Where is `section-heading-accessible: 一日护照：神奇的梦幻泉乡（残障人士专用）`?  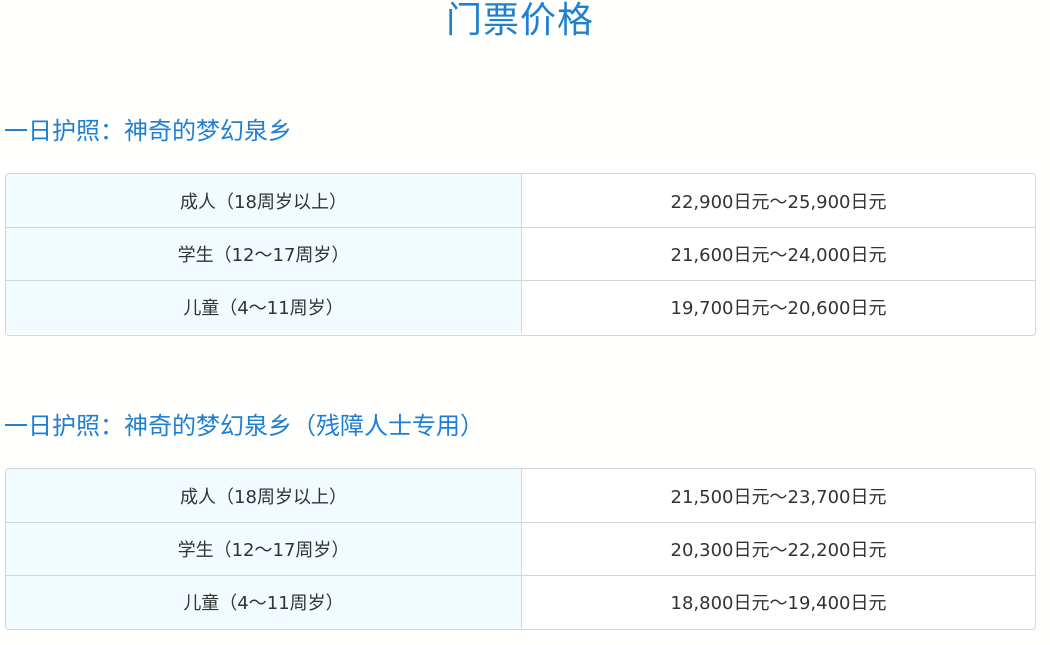
section-heading-accessible: 一日护照：神奇的梦幻泉乡（残障人士专用） is located at coordinates (244, 426).